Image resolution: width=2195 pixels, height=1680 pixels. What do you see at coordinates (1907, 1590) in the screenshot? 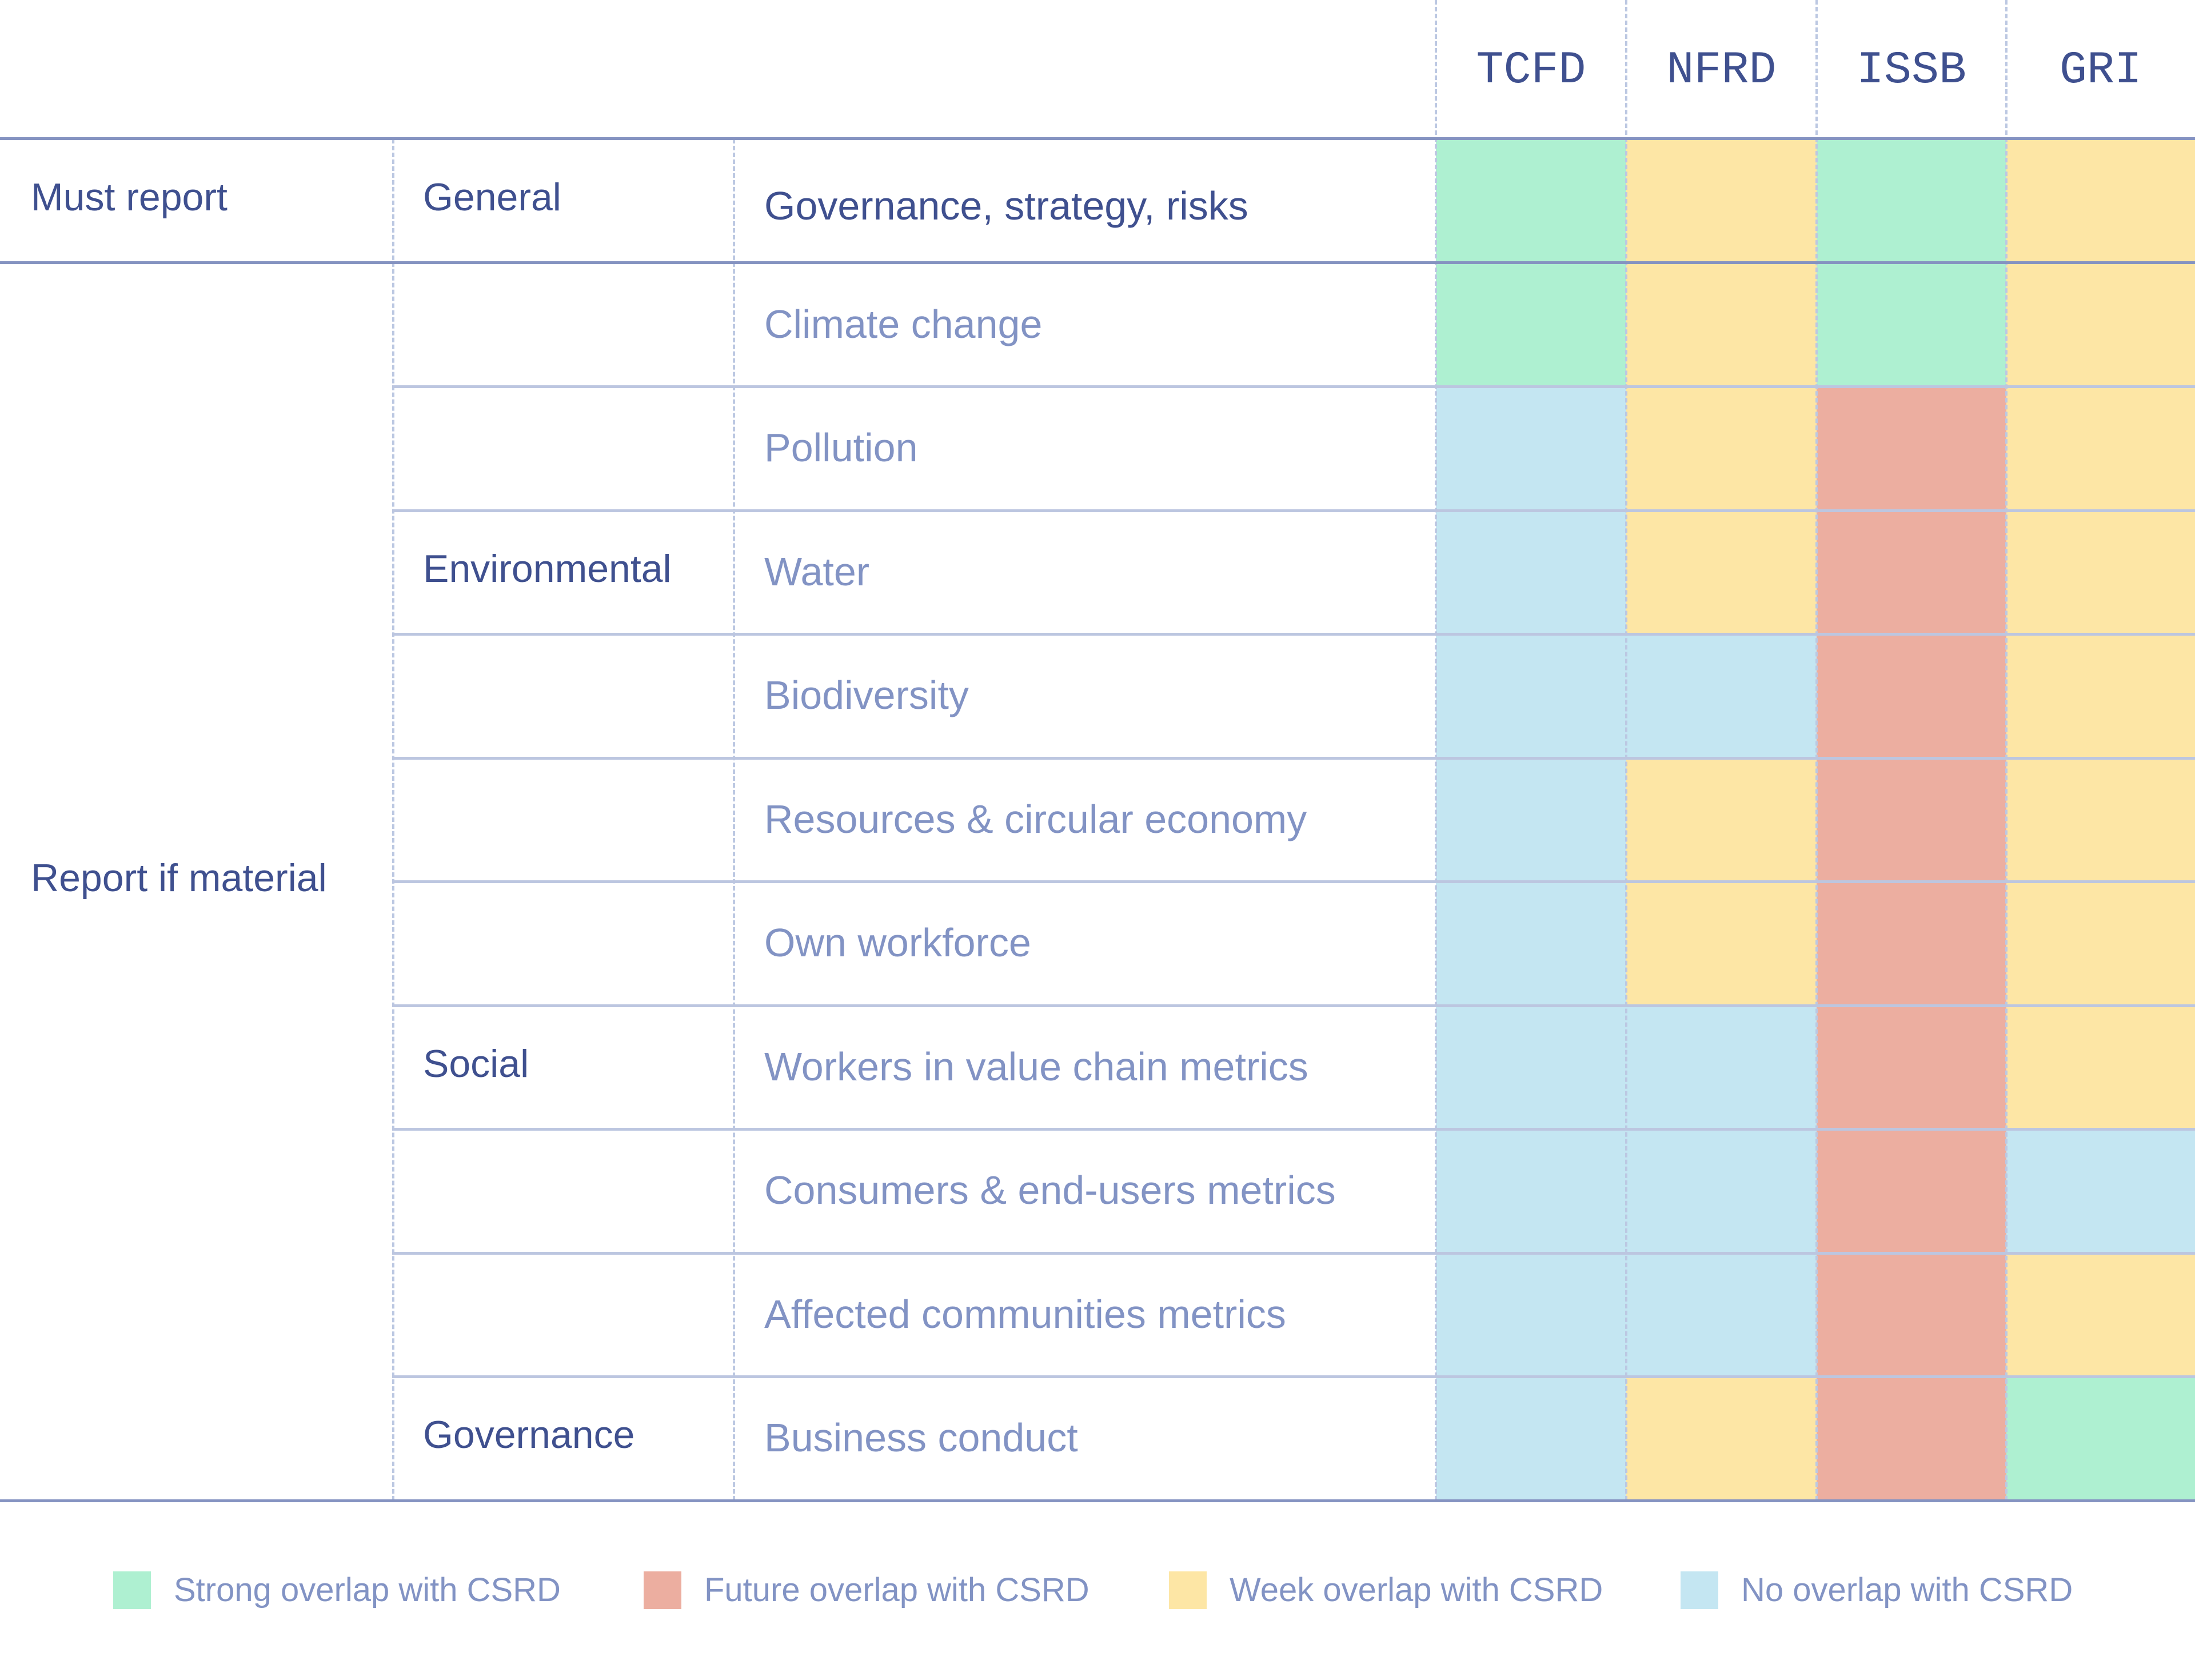
I see `legend-label: No overlap with CSRD` at bounding box center [1907, 1590].